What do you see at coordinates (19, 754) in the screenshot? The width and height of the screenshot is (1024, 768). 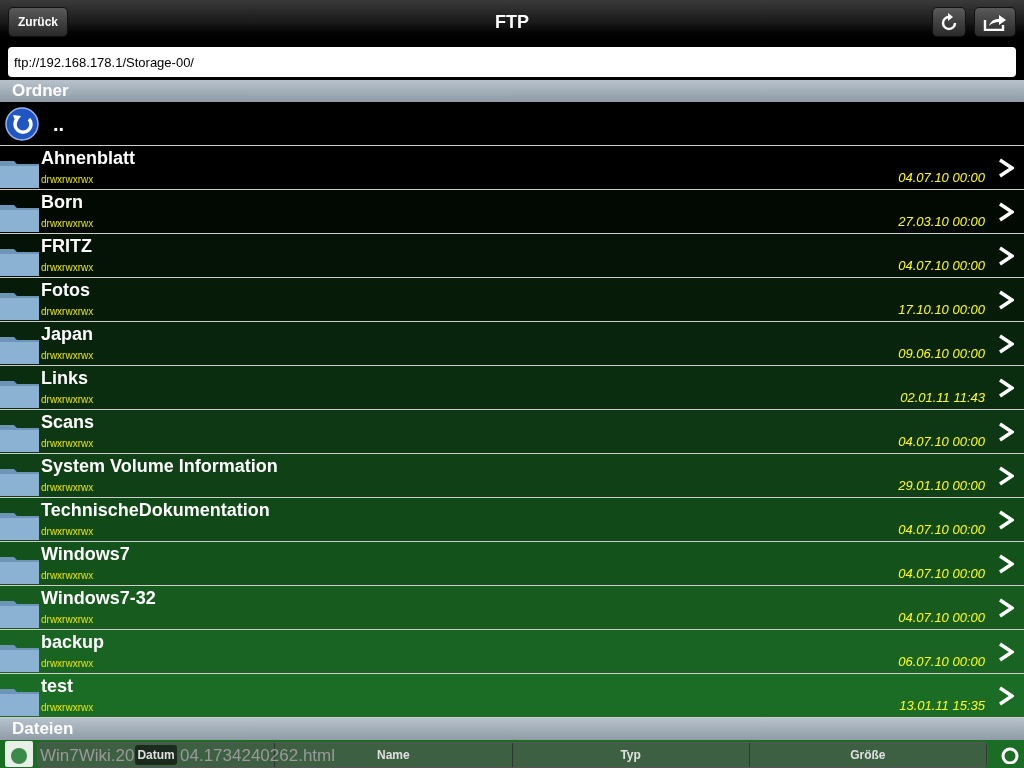 I see `file-icon` at bounding box center [19, 754].